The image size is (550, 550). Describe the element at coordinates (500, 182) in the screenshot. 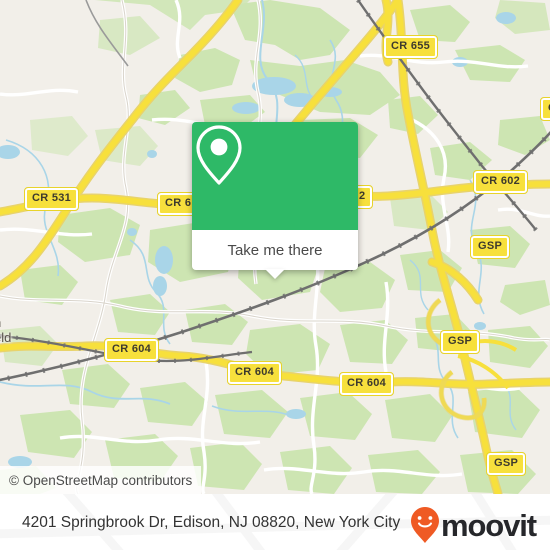

I see `shield-cr-602: CR 602` at that location.